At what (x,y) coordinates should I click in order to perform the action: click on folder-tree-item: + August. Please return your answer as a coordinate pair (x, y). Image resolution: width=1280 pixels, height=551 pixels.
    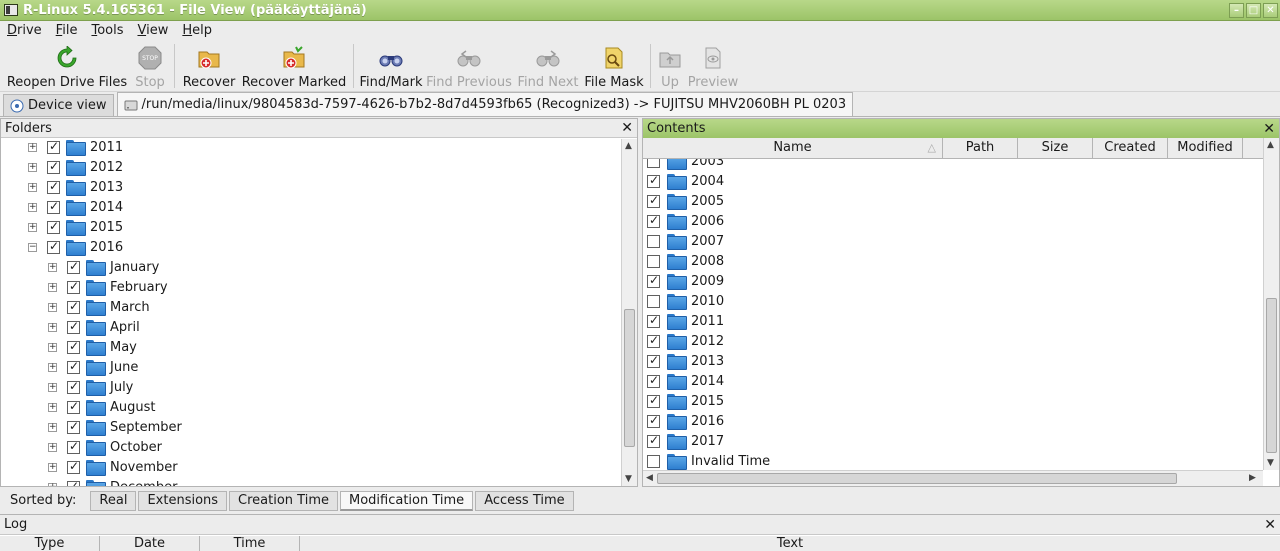
    Looking at the image, I should click on (102, 407).